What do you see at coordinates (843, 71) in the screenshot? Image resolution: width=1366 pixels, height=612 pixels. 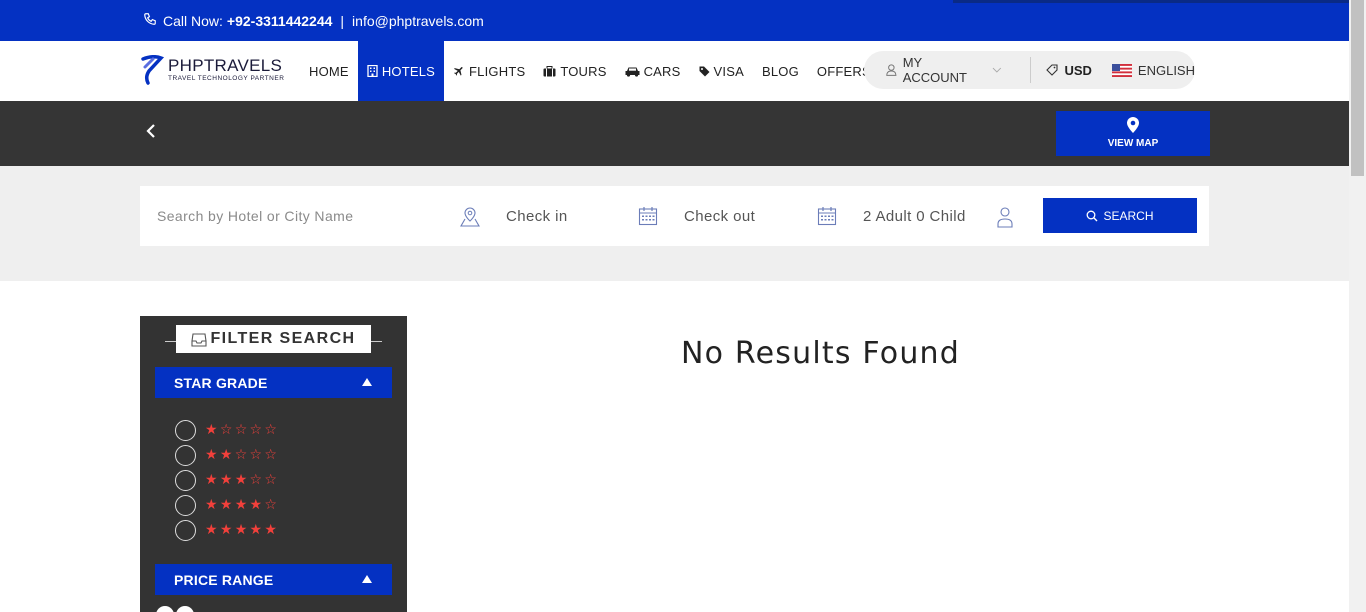 I see `nav-offers-label: OFFERS` at bounding box center [843, 71].